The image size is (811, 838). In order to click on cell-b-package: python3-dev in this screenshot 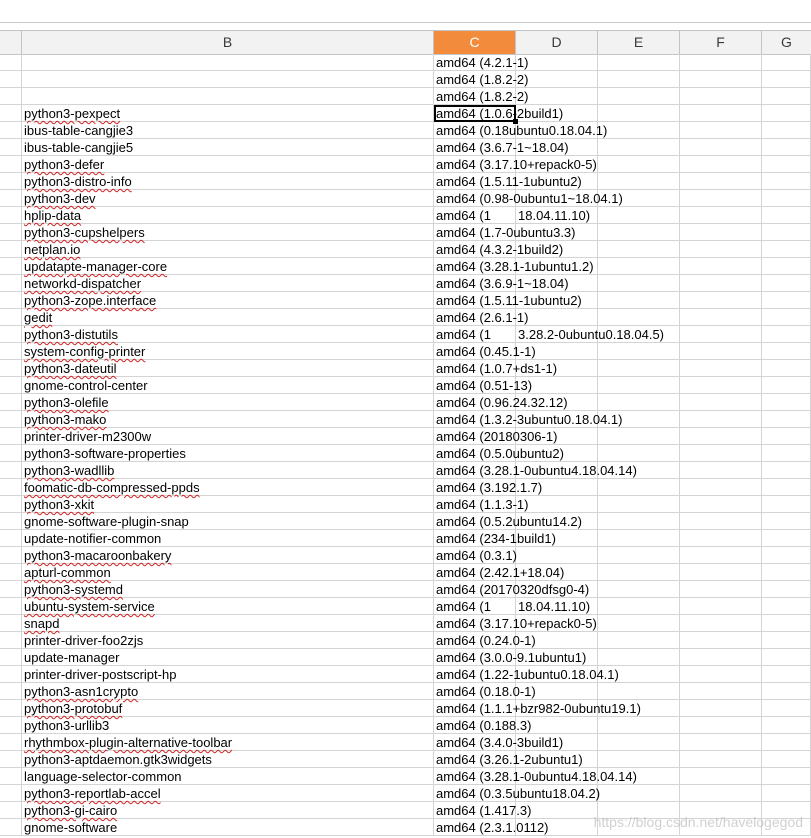, I will do `click(228, 198)`.